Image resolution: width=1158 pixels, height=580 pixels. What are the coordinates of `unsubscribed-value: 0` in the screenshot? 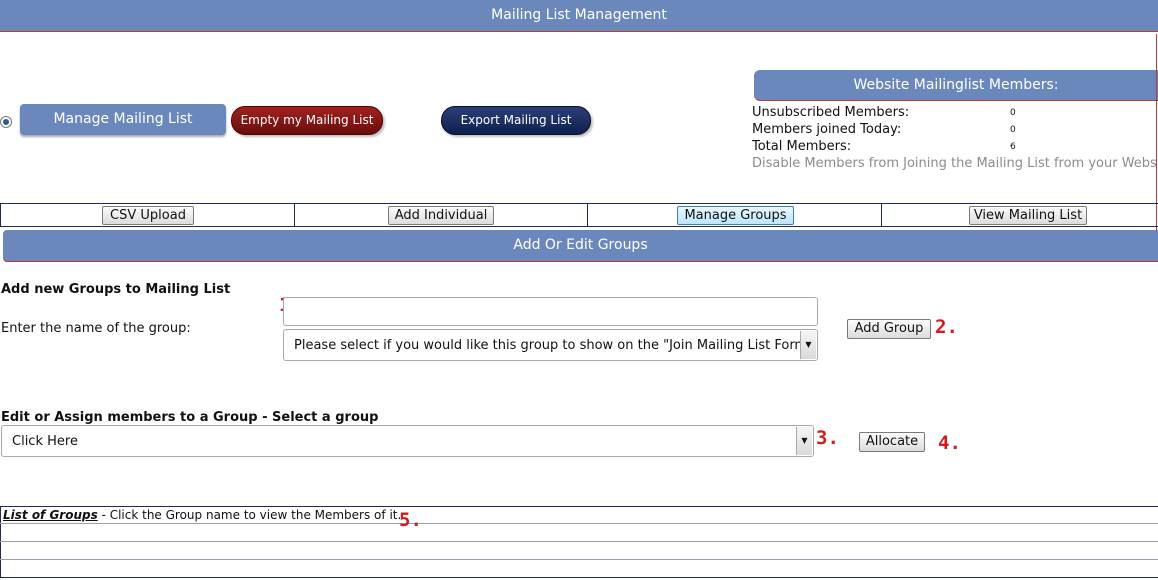 It's located at (1013, 113).